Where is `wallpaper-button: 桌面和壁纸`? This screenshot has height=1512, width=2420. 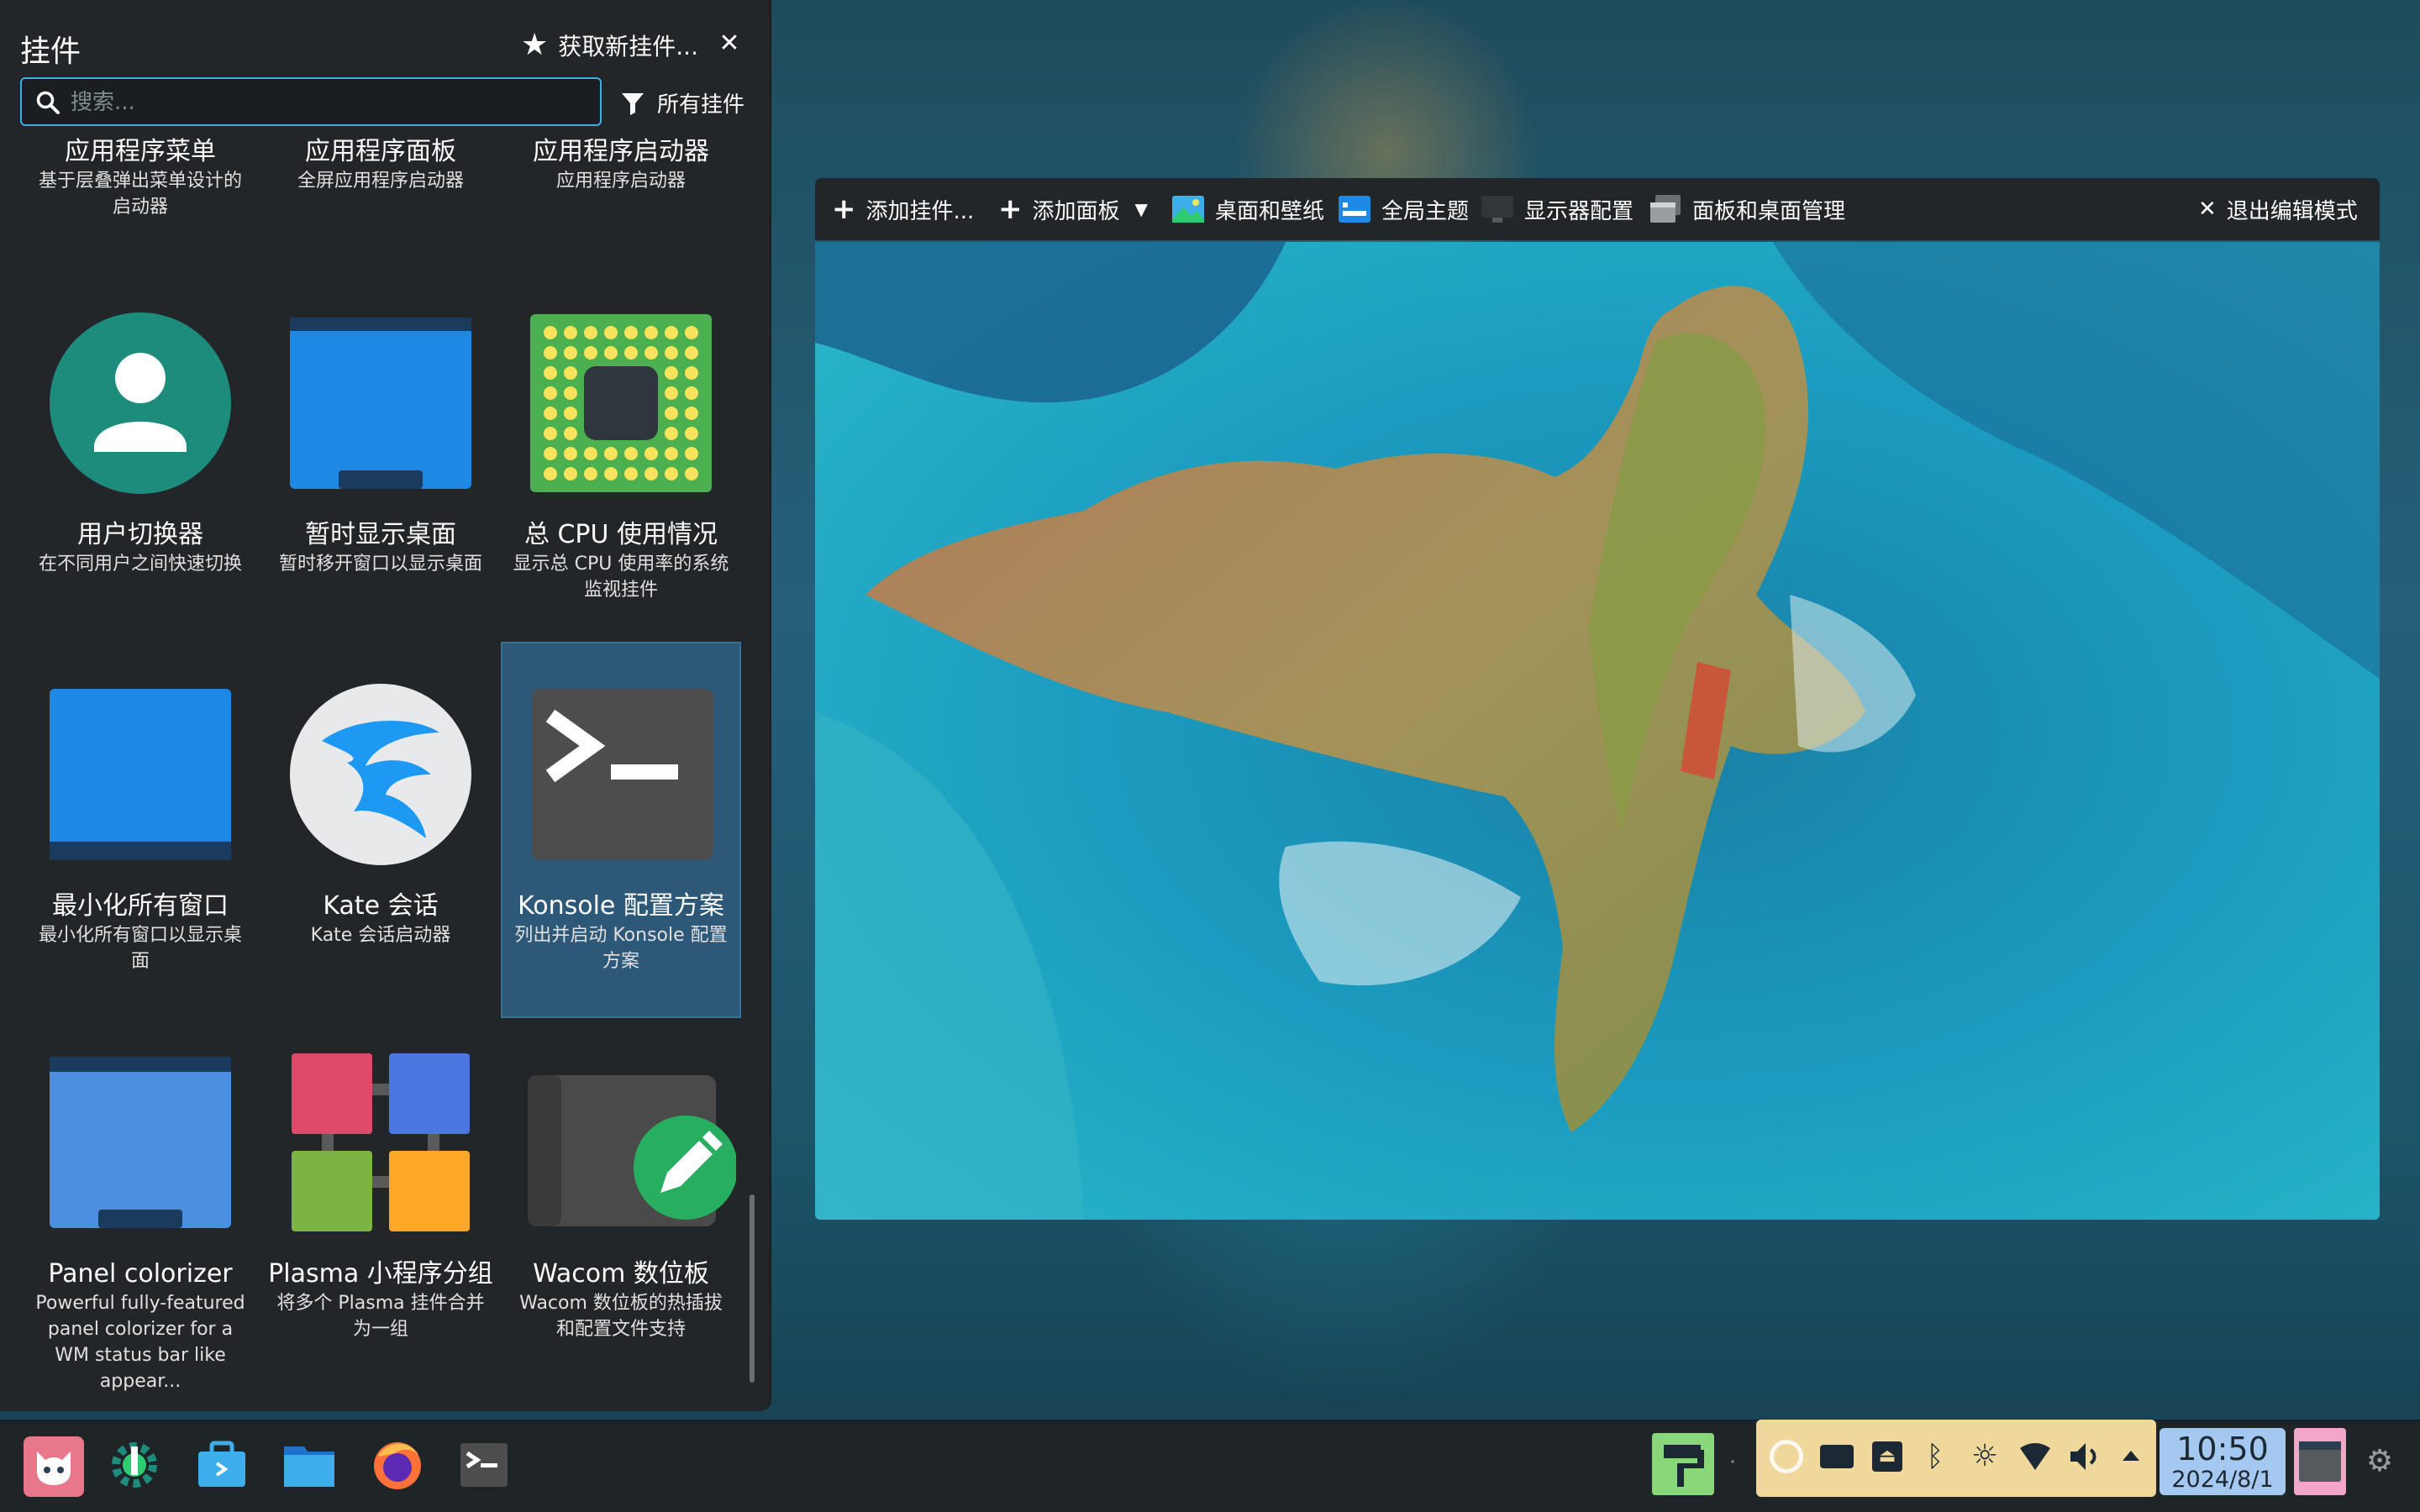 wallpaper-button: 桌面和壁纸 is located at coordinates (1247, 209).